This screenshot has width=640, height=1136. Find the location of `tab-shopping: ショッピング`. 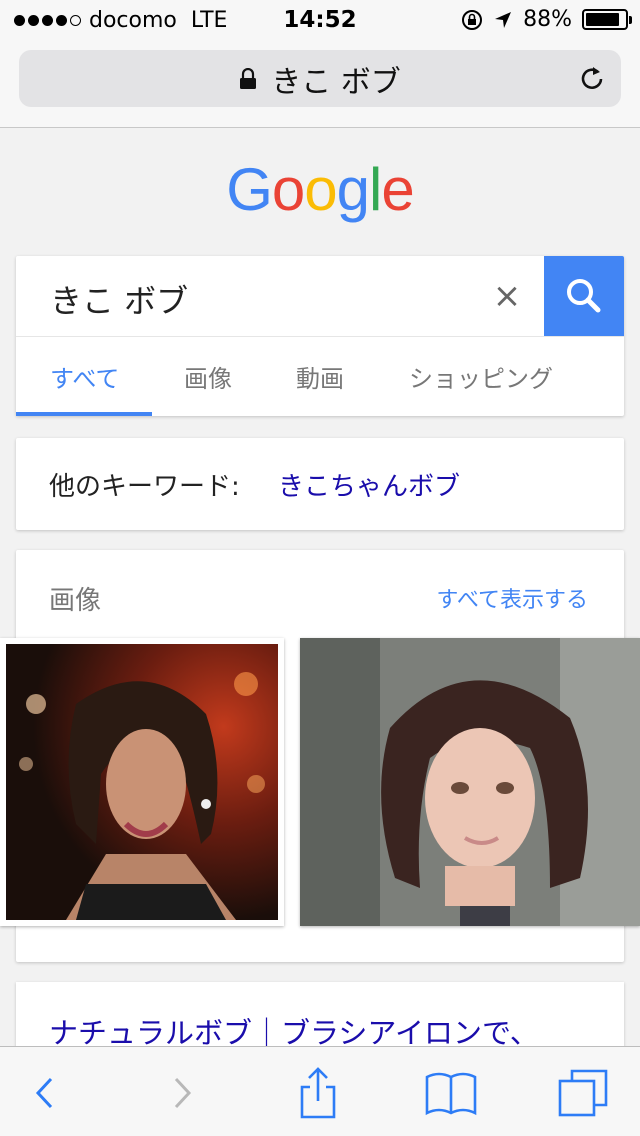

tab-shopping: ショッピング is located at coordinates (481, 376).